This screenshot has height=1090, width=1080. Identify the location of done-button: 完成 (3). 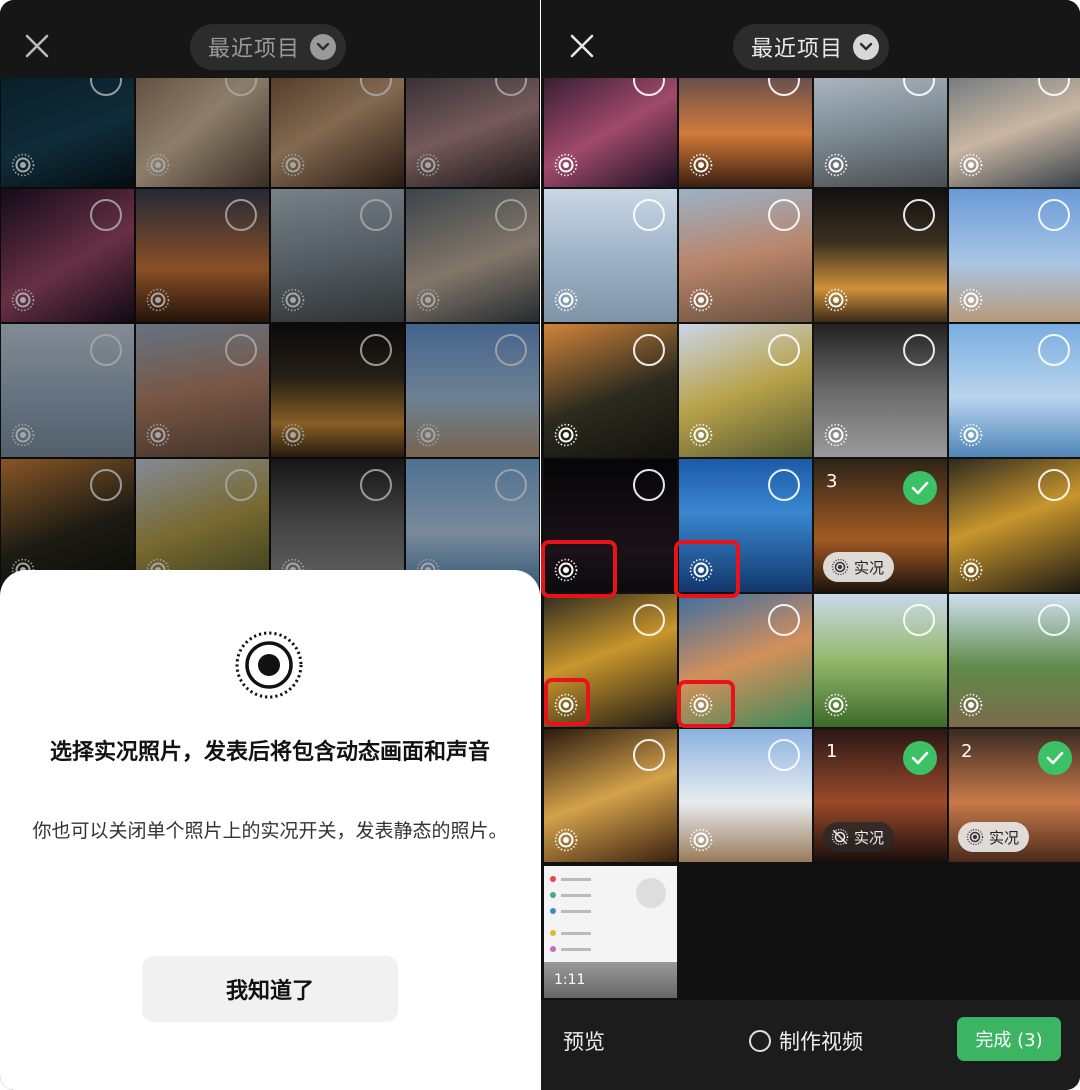
(1009, 1039).